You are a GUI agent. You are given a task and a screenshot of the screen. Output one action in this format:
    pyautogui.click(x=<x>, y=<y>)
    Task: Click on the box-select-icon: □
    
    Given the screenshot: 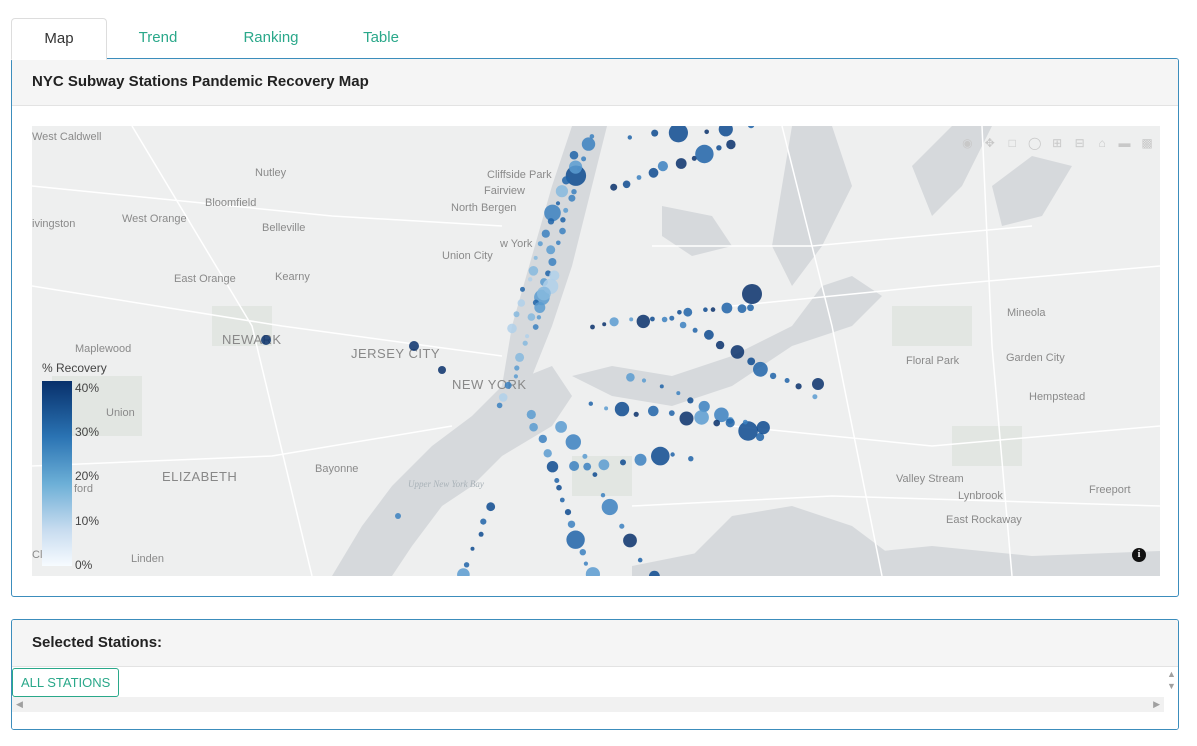 What is the action you would take?
    pyautogui.click(x=1012, y=143)
    